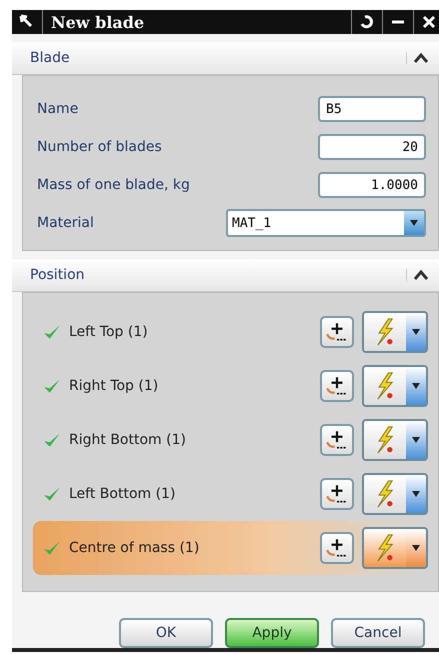  What do you see at coordinates (372, 109) in the screenshot?
I see `input-field: B5` at bounding box center [372, 109].